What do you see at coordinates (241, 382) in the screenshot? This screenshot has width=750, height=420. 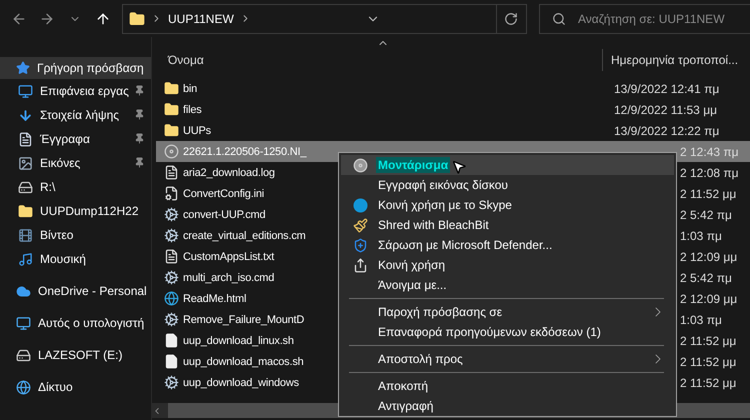 I see `file-name: uup_download_windows` at bounding box center [241, 382].